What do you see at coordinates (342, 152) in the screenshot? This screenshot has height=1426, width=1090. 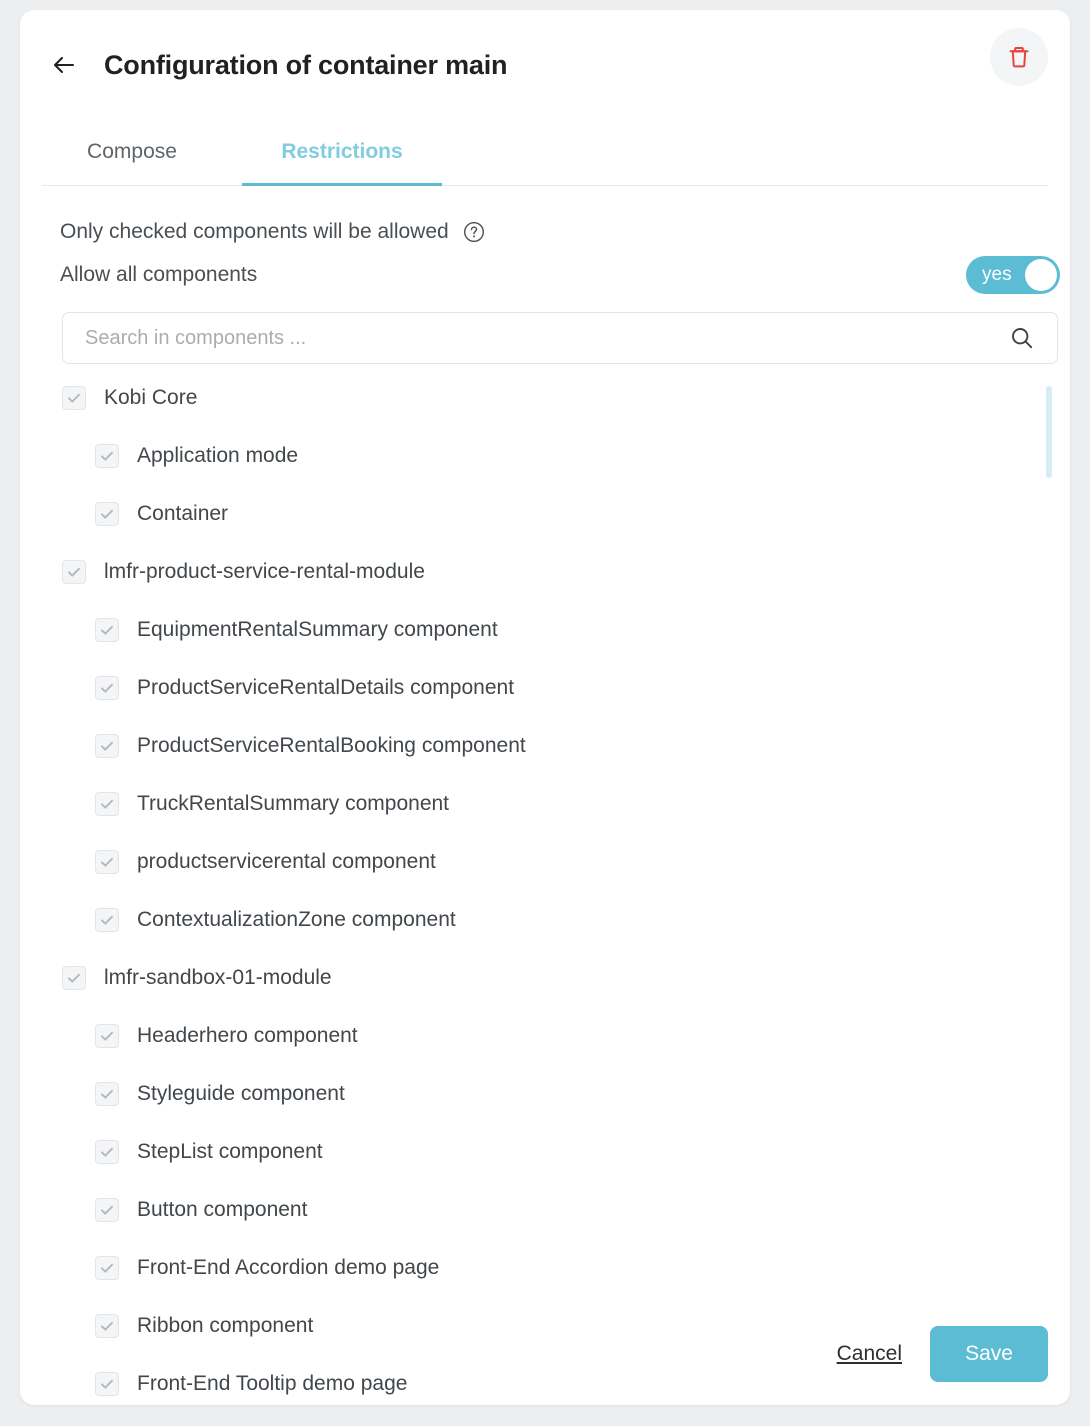 I see `tab-restrictions: Restrictions` at bounding box center [342, 152].